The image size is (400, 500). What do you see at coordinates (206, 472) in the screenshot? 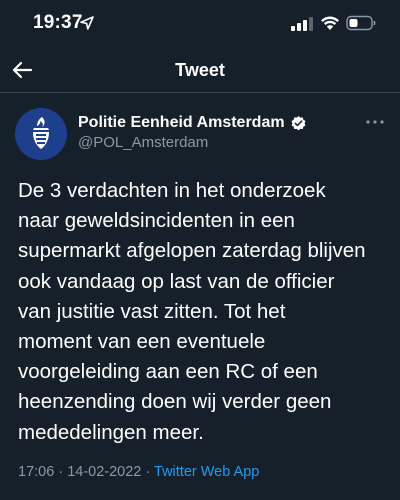
I see `tweet-source-link: Twitter Web App` at bounding box center [206, 472].